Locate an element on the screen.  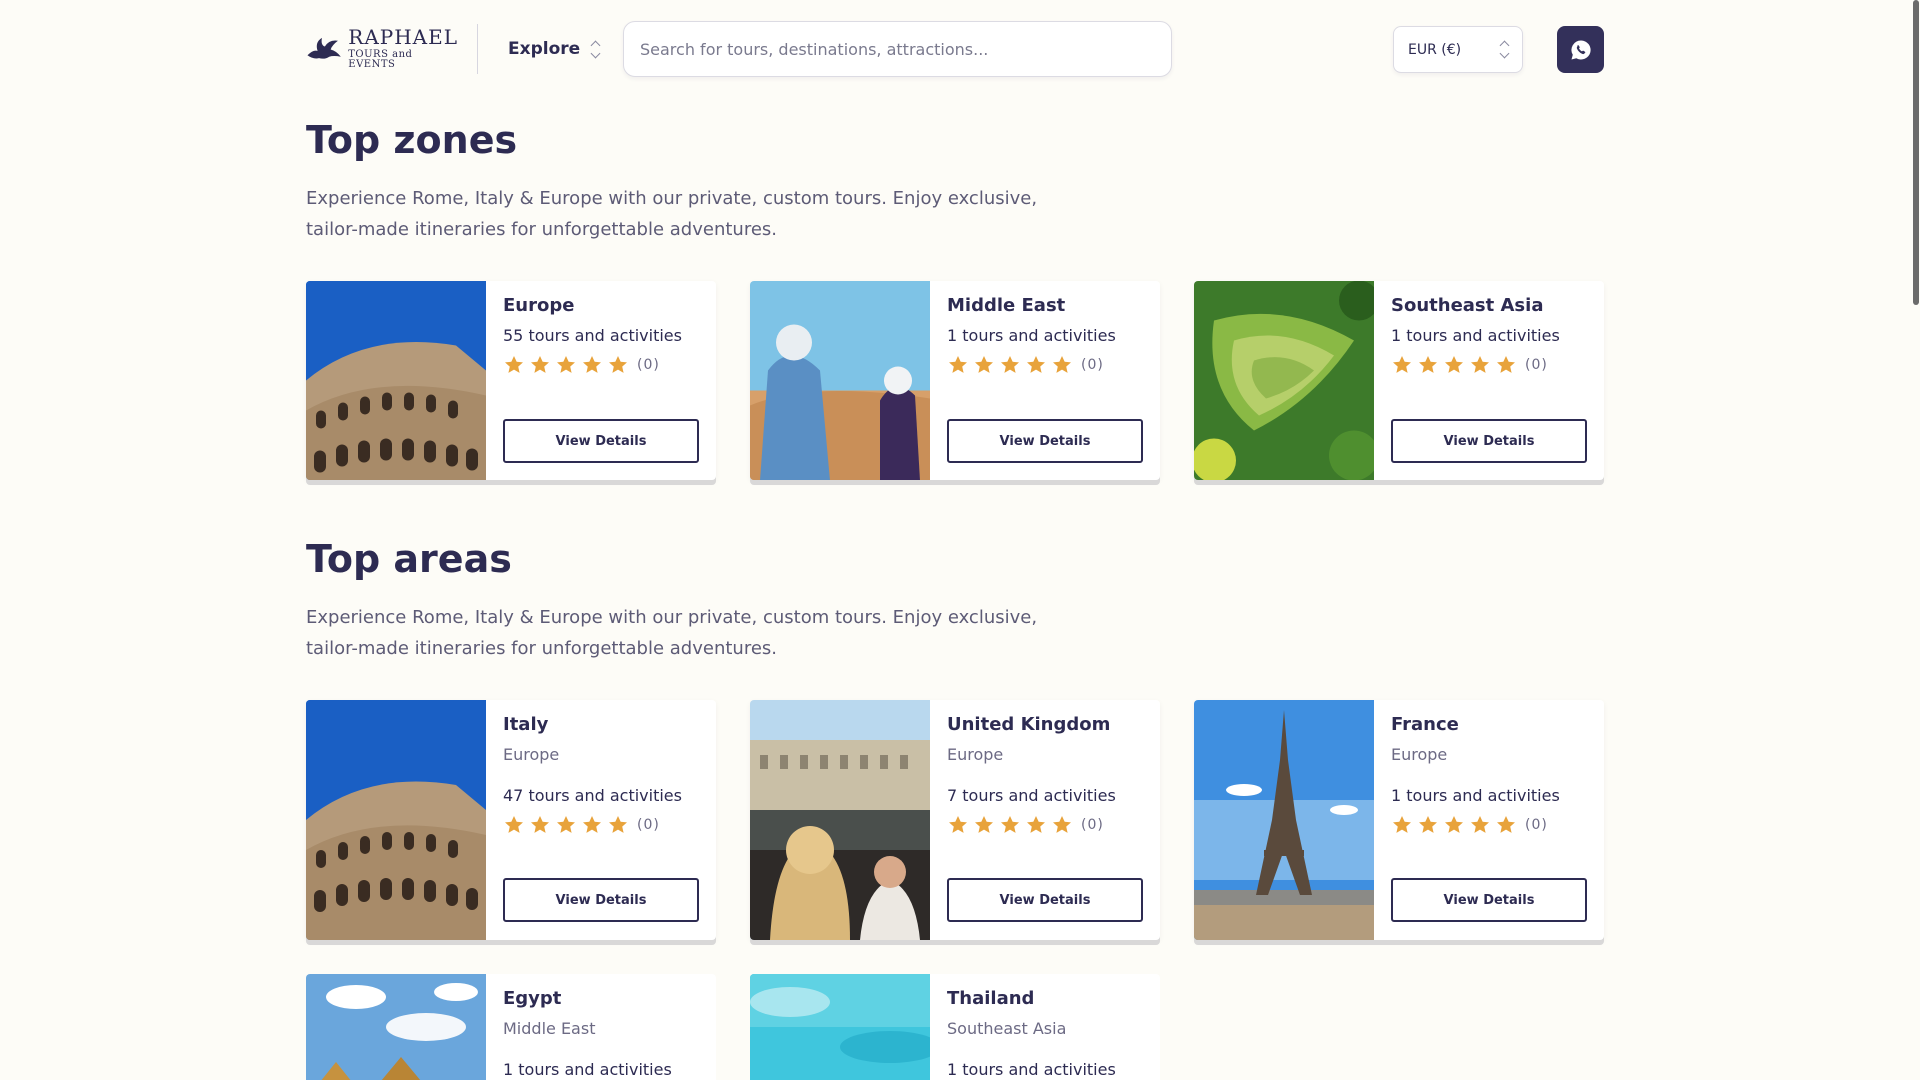
top-areas-title: Top areas is located at coordinates (409, 559).